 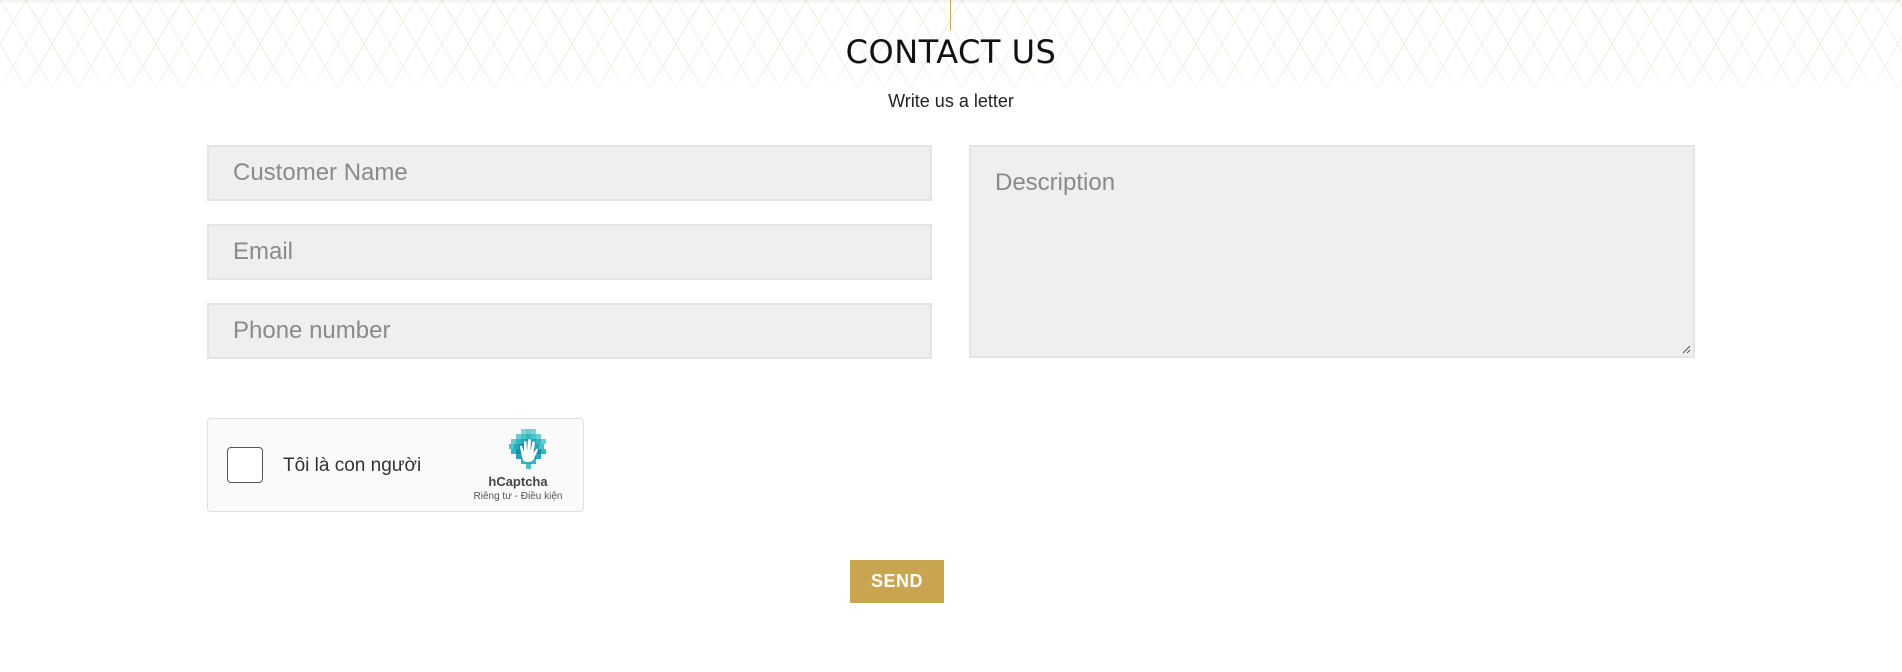 What do you see at coordinates (1686, 349) in the screenshot?
I see `resize-handle-icon` at bounding box center [1686, 349].